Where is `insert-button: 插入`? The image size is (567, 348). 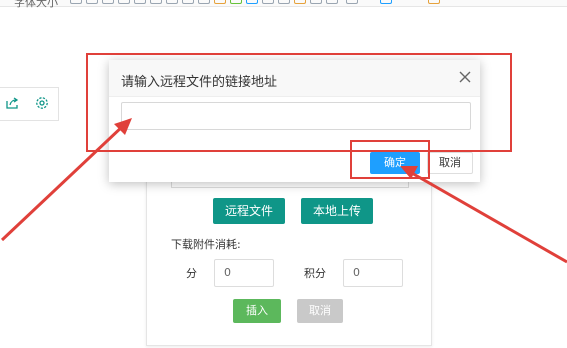
insert-button: 插入 is located at coordinates (257, 311).